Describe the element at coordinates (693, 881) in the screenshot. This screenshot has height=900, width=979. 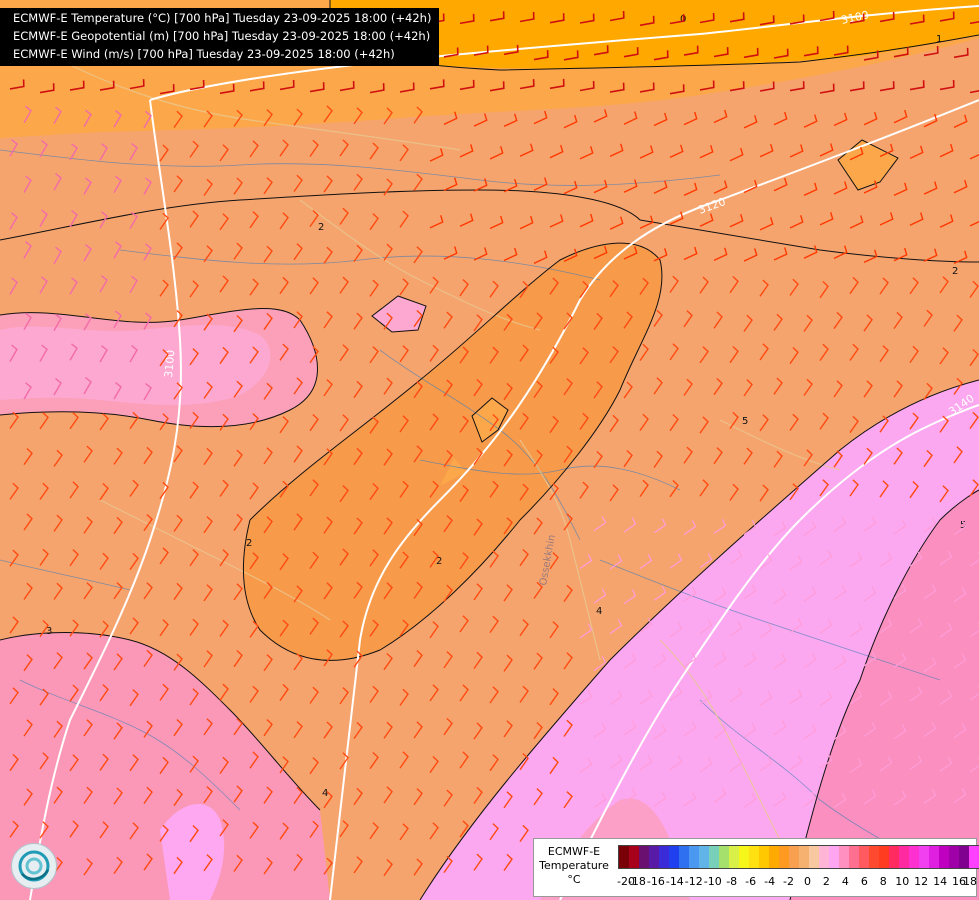
I see `legend-tick-label: -12` at that location.